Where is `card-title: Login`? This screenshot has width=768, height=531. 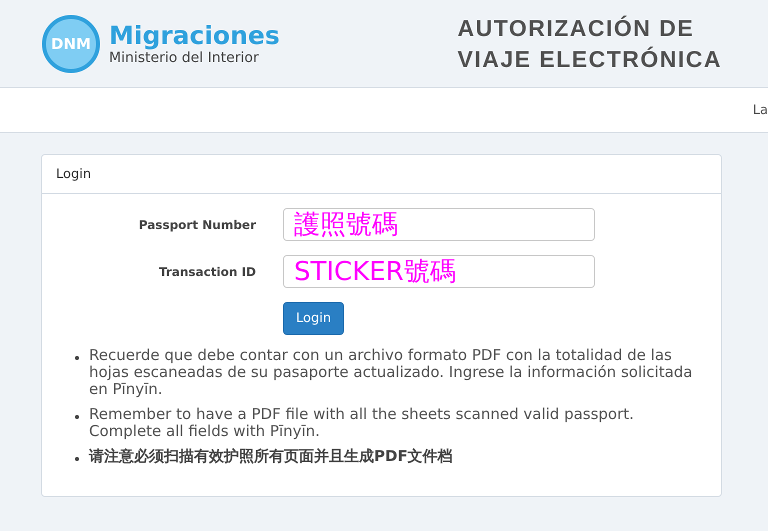
card-title: Login is located at coordinates (74, 174).